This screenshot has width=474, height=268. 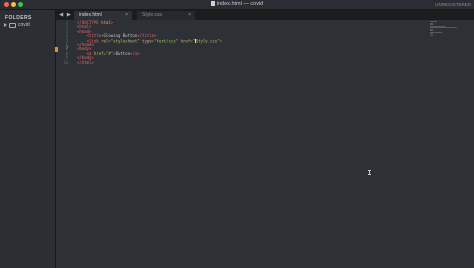 I want to click on code-line: </html>, so click(x=149, y=62).